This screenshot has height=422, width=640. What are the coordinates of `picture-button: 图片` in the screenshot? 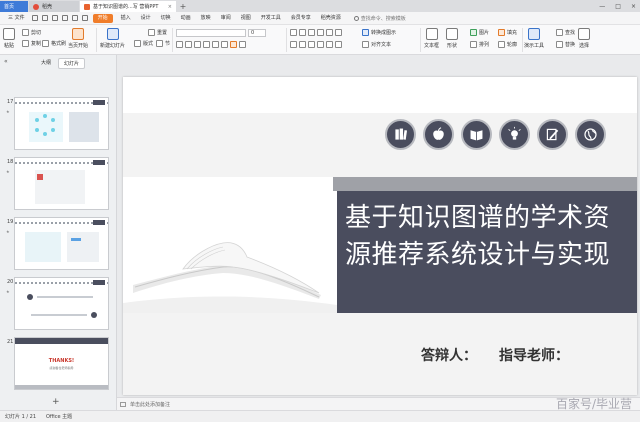 It's located at (479, 32).